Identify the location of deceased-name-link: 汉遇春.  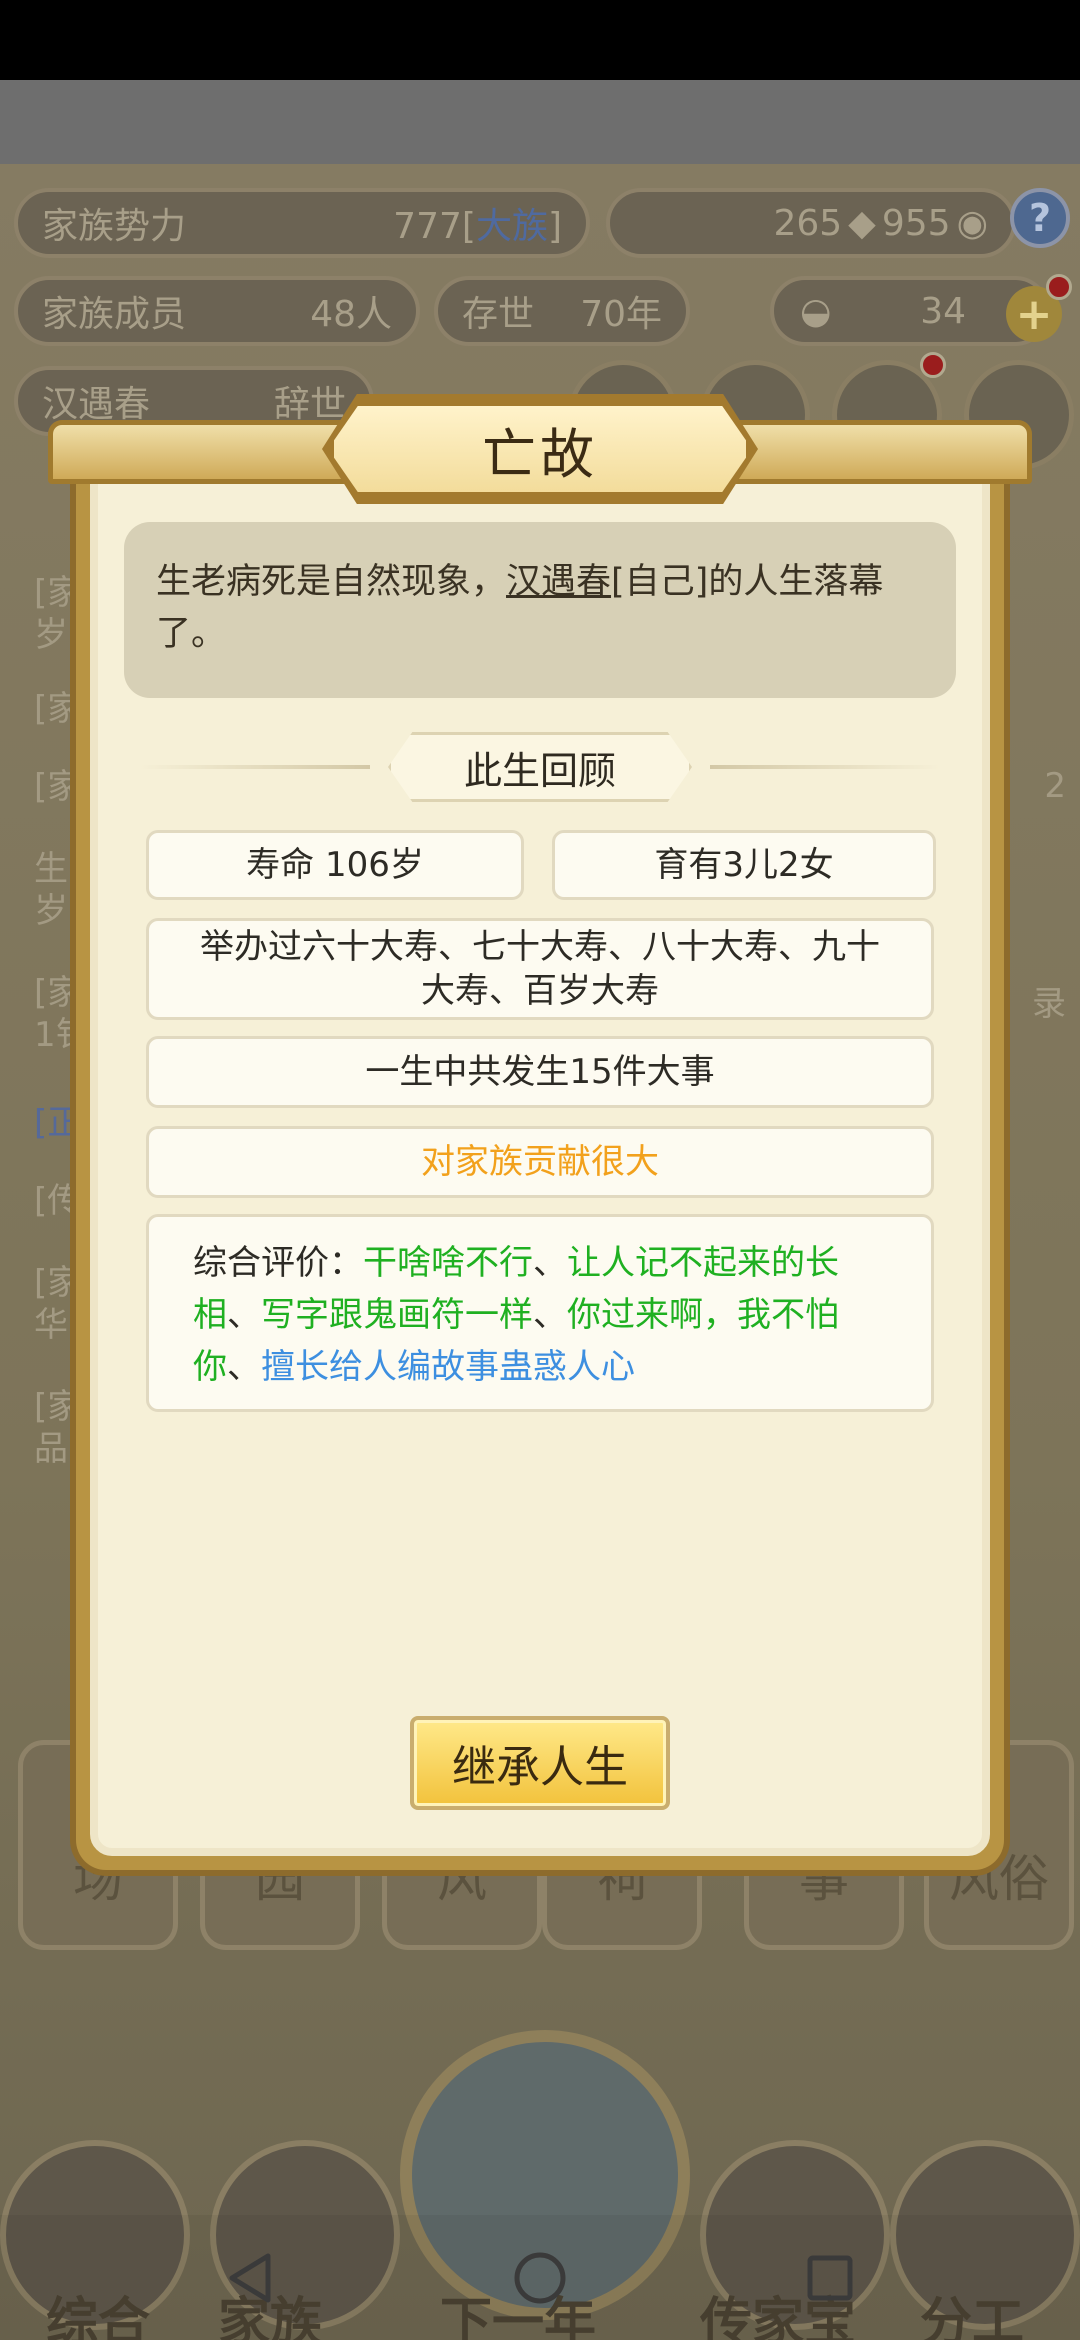
(558, 582).